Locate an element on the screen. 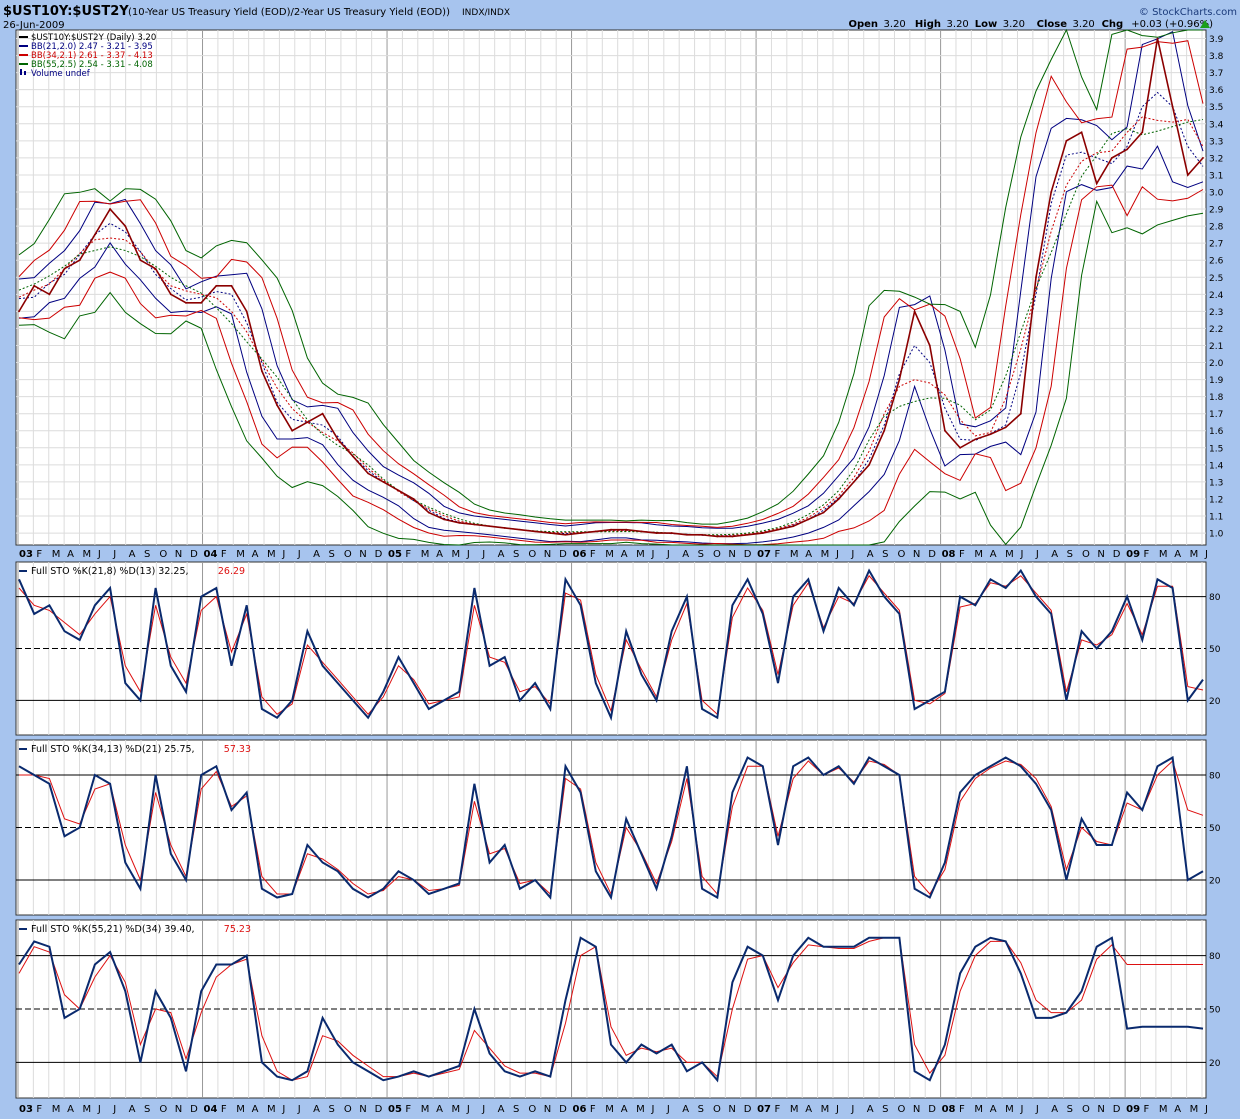 The width and height of the screenshot is (1240, 1119). y-tick-label: 3.5 is located at coordinates (1216, 108).